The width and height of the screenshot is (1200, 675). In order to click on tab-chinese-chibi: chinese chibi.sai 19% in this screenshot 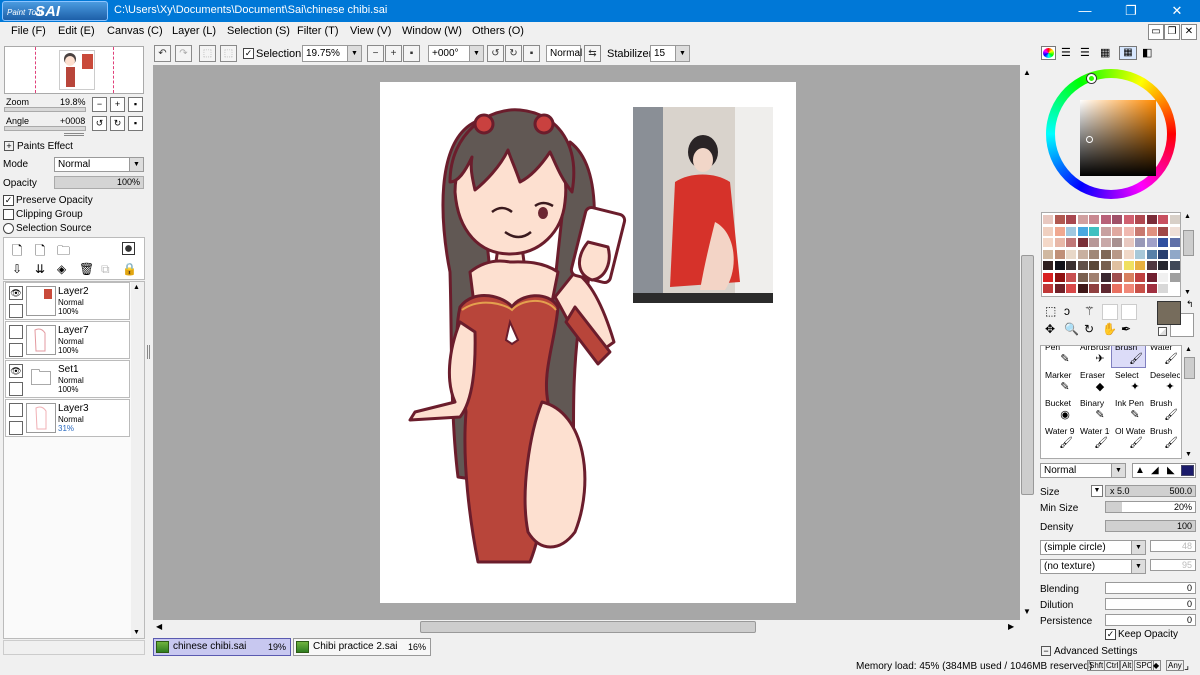, I will do `click(222, 647)`.